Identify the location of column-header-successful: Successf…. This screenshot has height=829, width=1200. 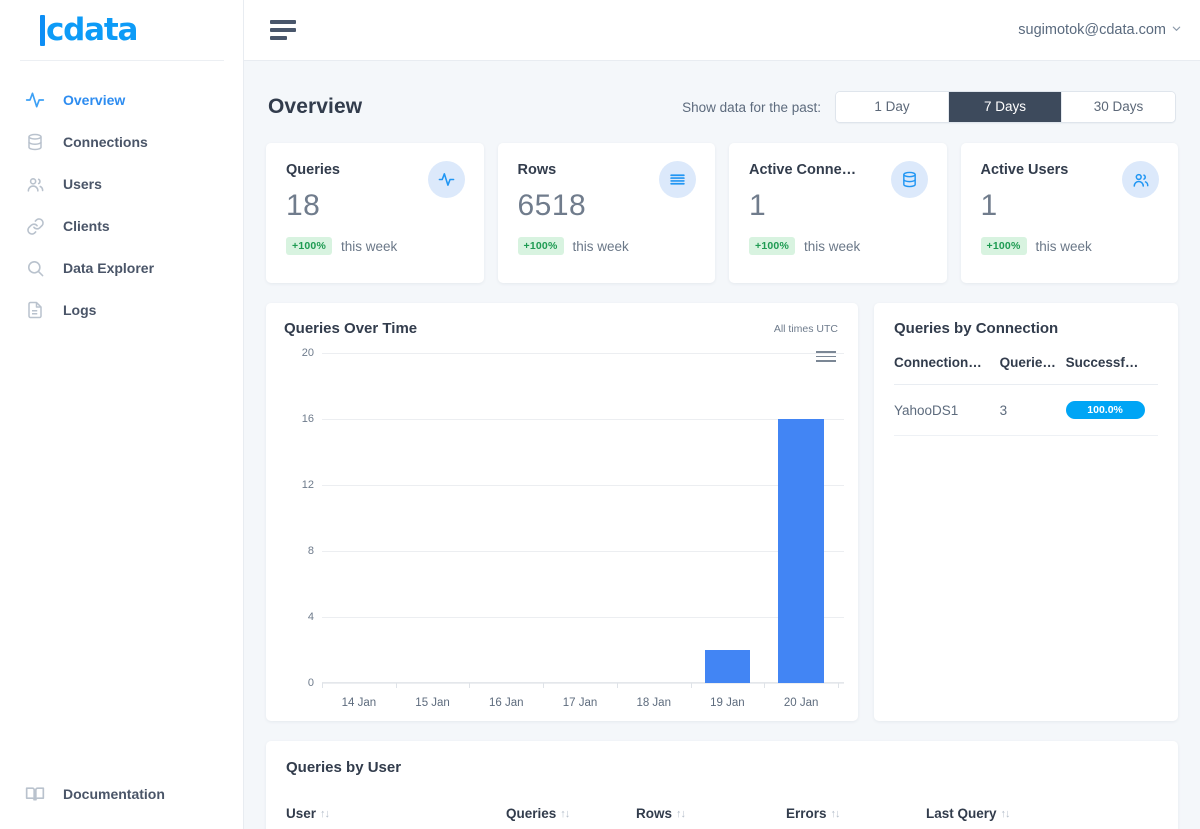
(1111, 370).